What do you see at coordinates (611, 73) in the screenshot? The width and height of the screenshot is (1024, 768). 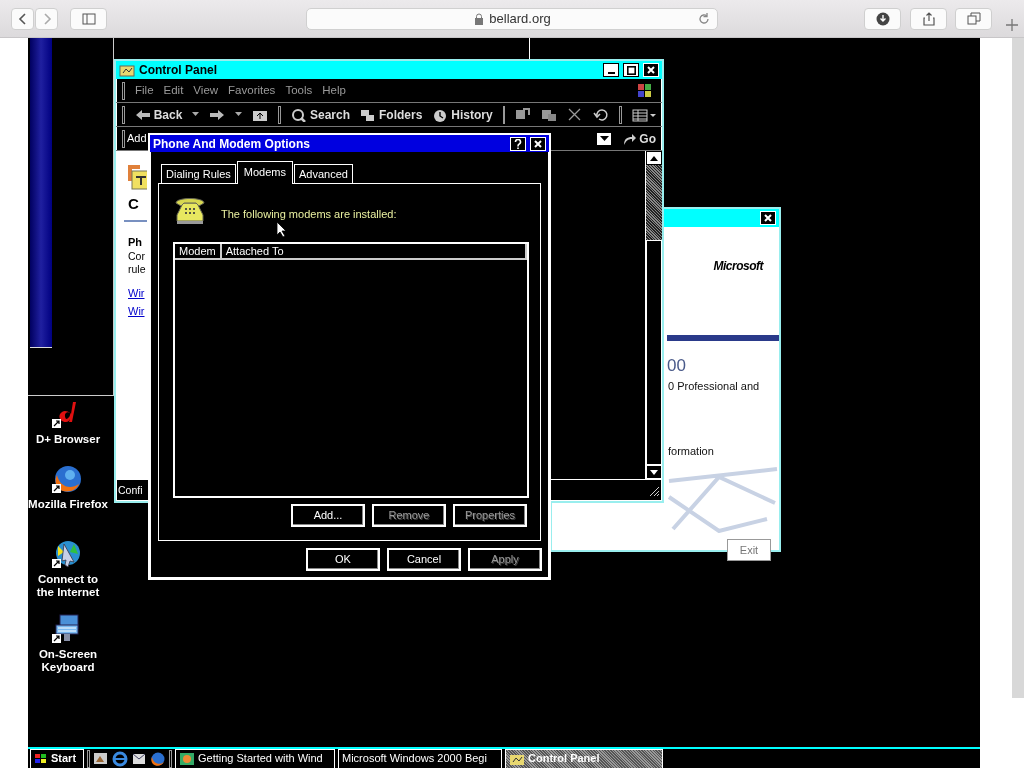 I see `minimize-icon` at bounding box center [611, 73].